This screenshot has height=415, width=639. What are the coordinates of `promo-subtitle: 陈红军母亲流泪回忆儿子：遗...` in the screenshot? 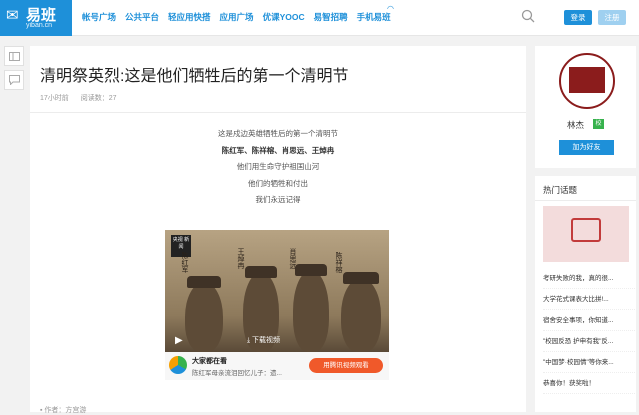 It's located at (237, 373).